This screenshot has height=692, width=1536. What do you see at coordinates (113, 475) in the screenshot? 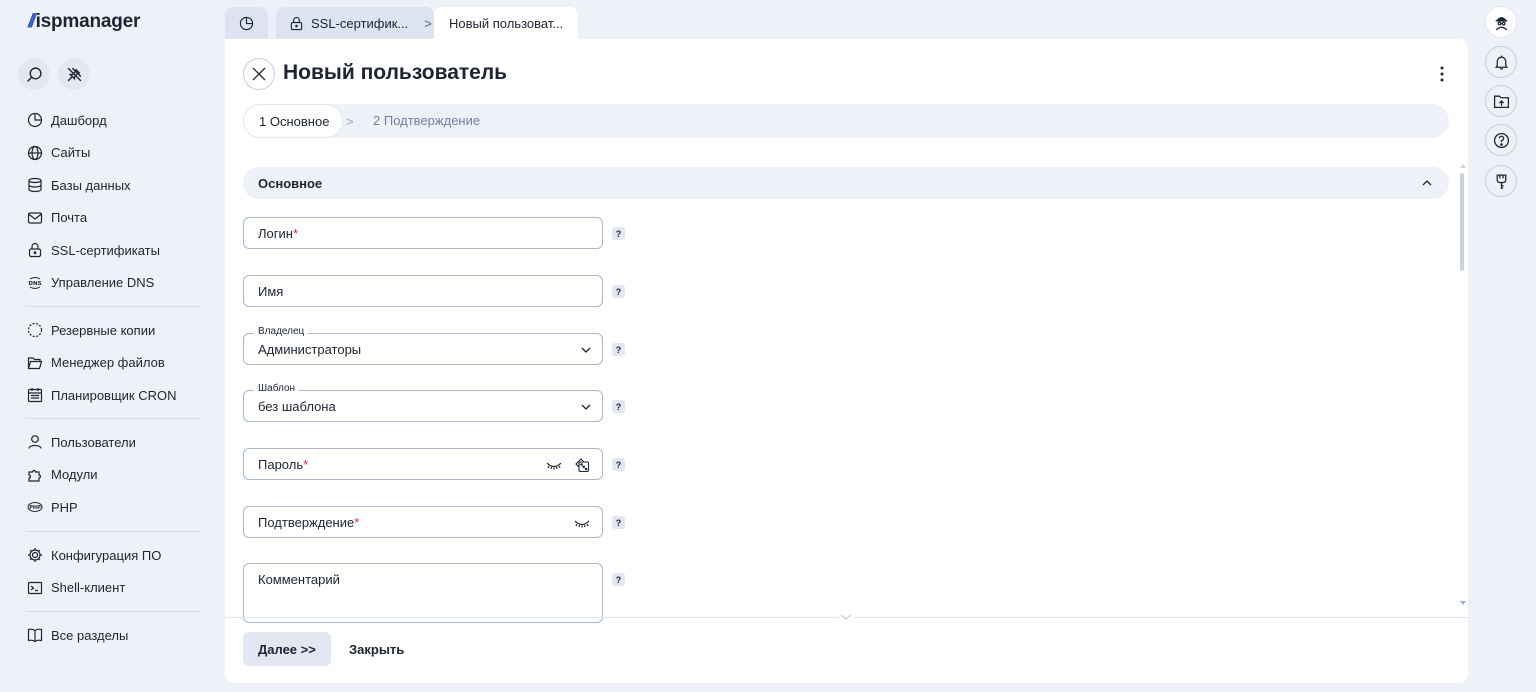
I see `sidebar-item-modules: Модули` at bounding box center [113, 475].